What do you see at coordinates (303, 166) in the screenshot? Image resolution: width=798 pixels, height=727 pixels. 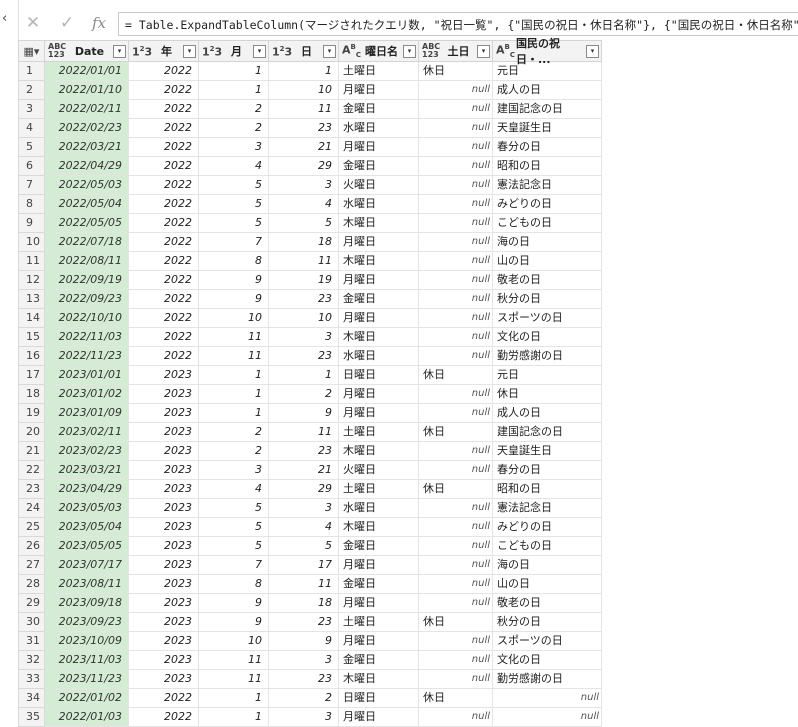 I see `cell-day: 29` at bounding box center [303, 166].